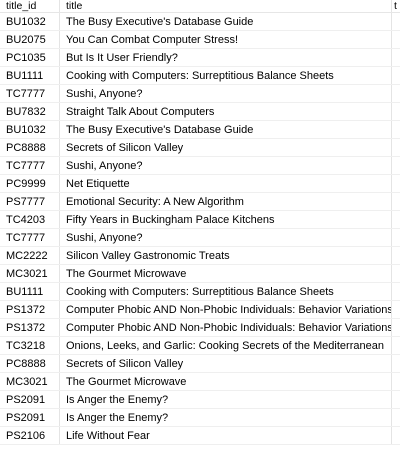  I want to click on cell-title: Life Without Fear, so click(226, 435).